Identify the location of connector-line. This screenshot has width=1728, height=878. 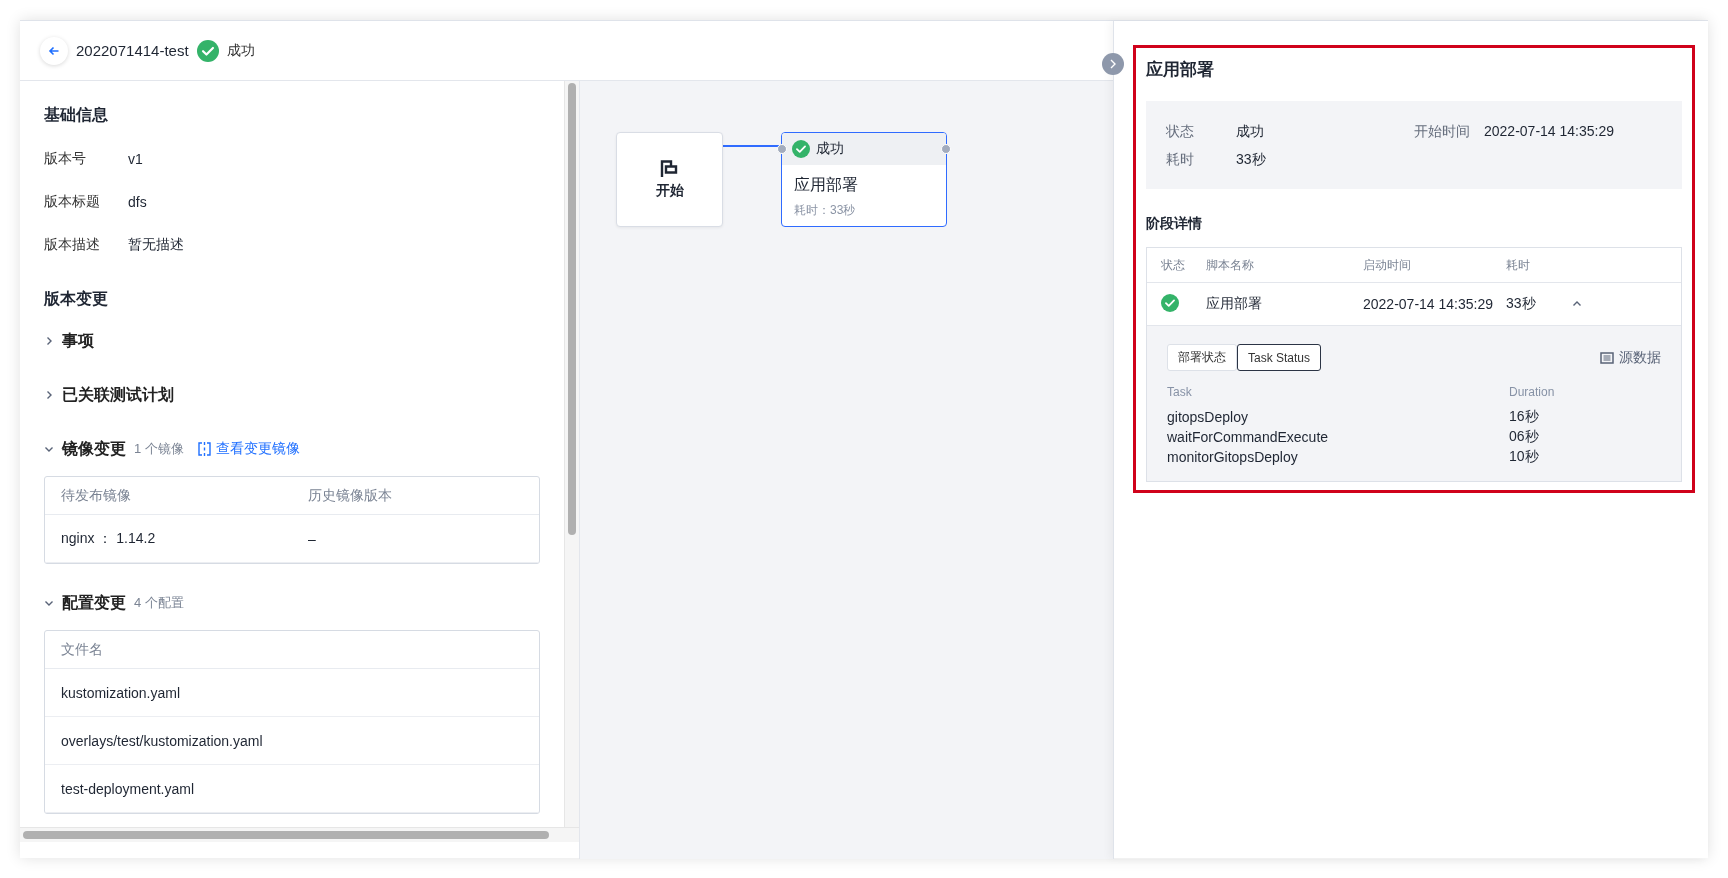
(752, 146).